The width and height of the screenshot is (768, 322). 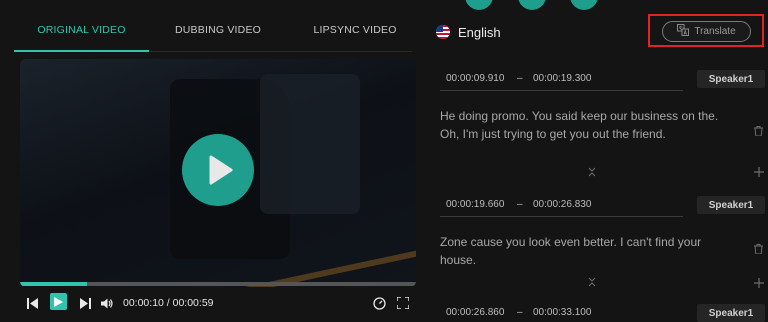 I want to click on play-small-icon, so click(x=58, y=301).